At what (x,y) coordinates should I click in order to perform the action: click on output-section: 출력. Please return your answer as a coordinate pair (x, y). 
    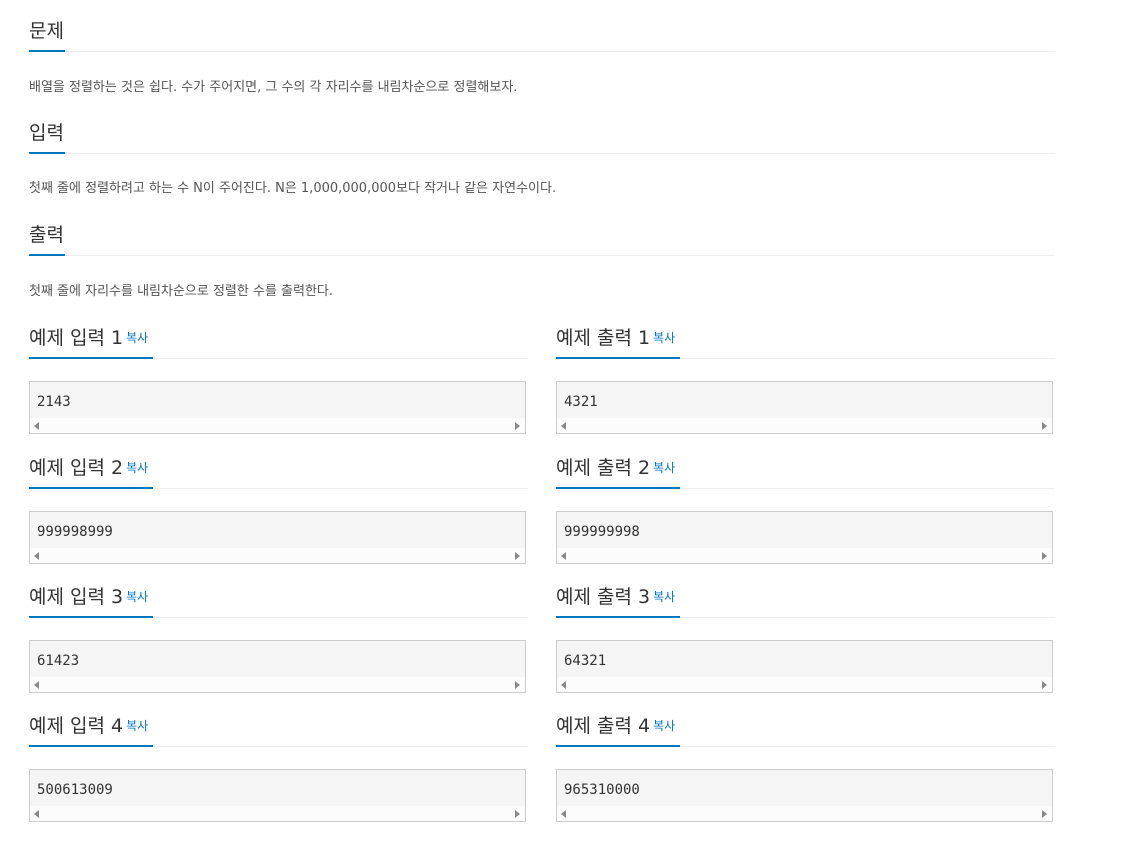
    Looking at the image, I should click on (542, 230).